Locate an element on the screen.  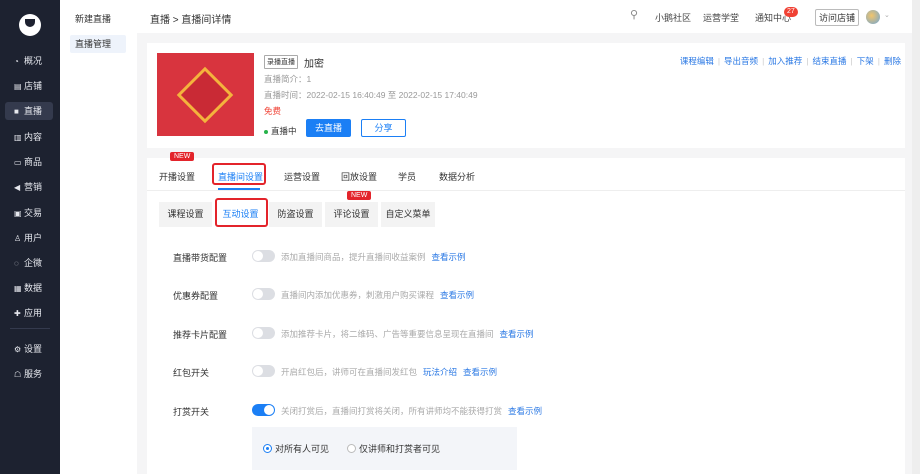
users-icon: ♙ is located at coordinates (18, 238).